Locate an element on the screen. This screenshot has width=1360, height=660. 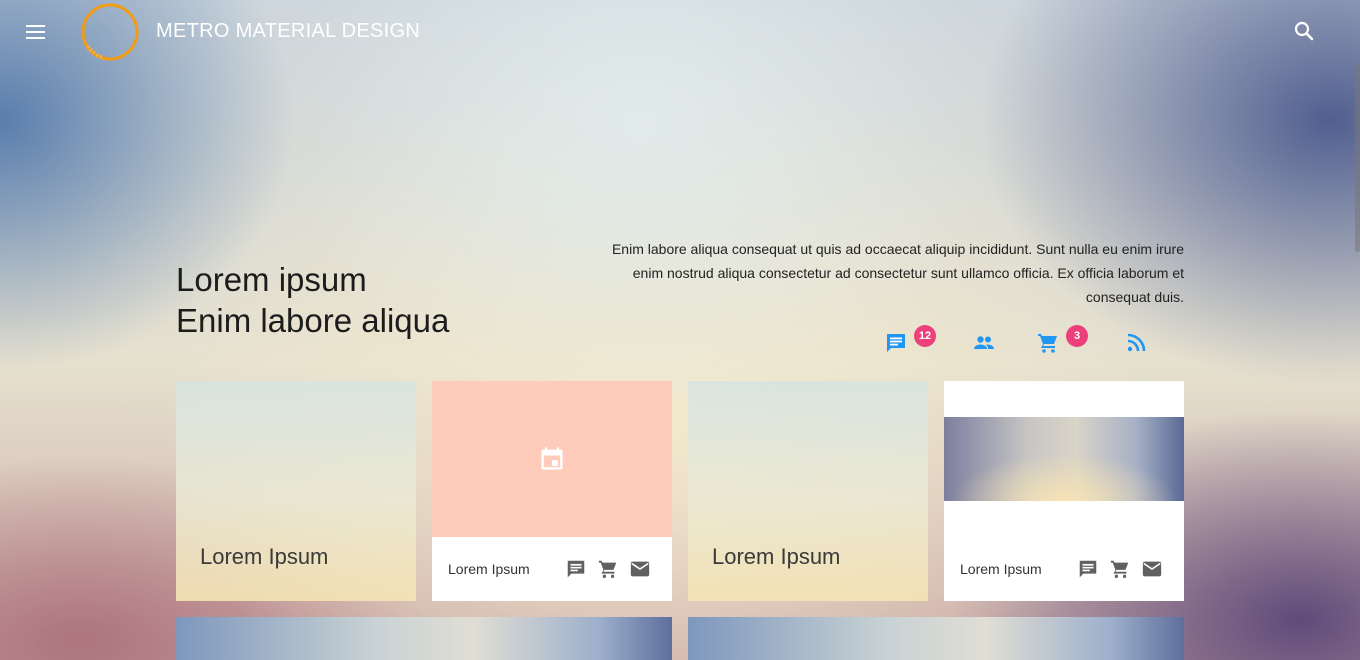
tile-2: Lorem Ipsum is located at coordinates (552, 491).